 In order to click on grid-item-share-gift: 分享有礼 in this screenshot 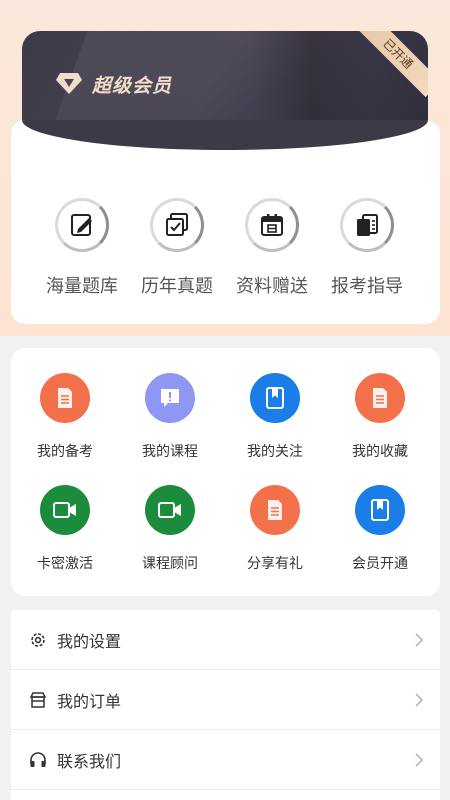, I will do `click(275, 529)`.